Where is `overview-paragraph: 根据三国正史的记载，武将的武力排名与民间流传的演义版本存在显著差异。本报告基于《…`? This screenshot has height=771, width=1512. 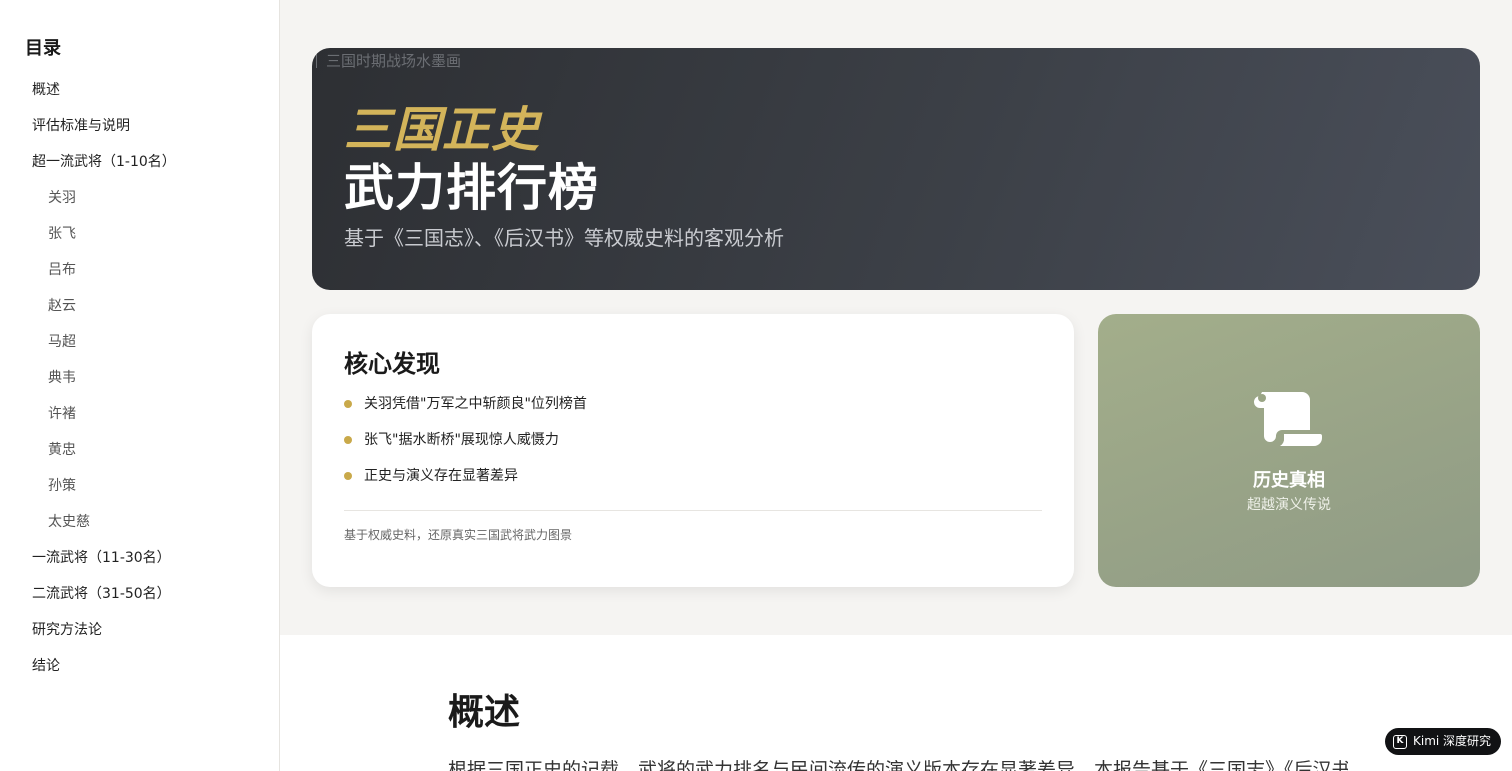 overview-paragraph: 根据三国正史的记载，武将的武力排名与民间流传的演义版本存在显著差异。本报告基于《… is located at coordinates (898, 765).